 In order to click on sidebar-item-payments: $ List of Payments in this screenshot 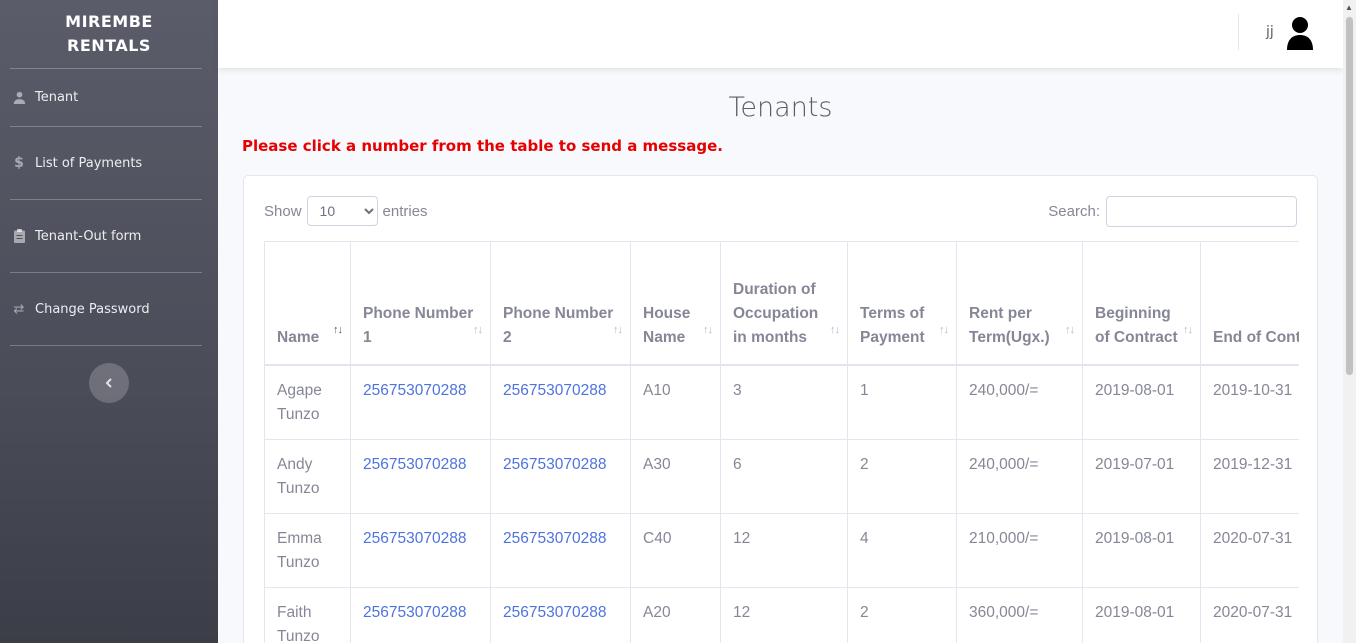, I will do `click(109, 163)`.